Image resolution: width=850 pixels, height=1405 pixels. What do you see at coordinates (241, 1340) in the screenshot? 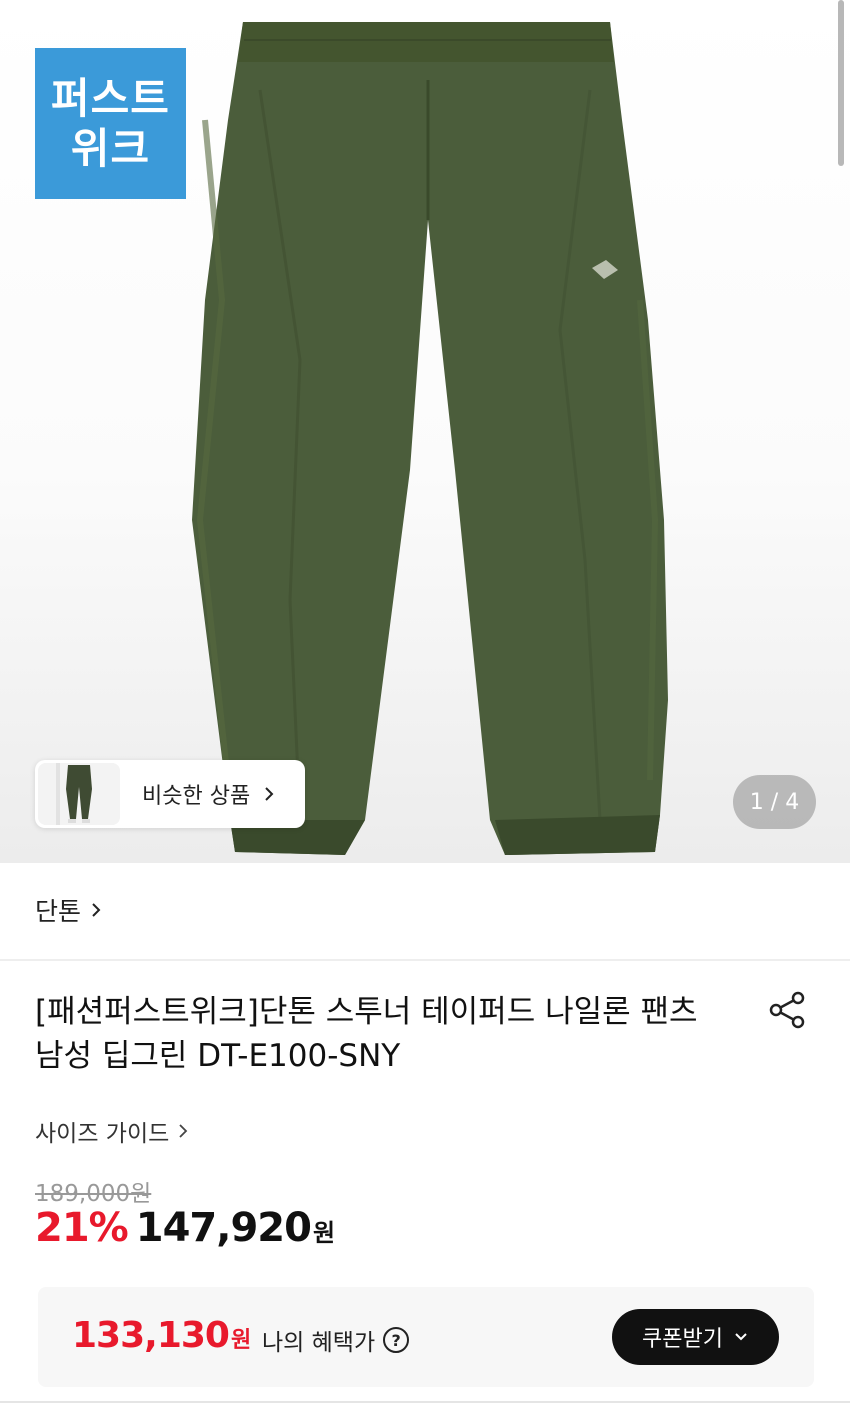
I see `benefit-price-unit: 원` at bounding box center [241, 1340].